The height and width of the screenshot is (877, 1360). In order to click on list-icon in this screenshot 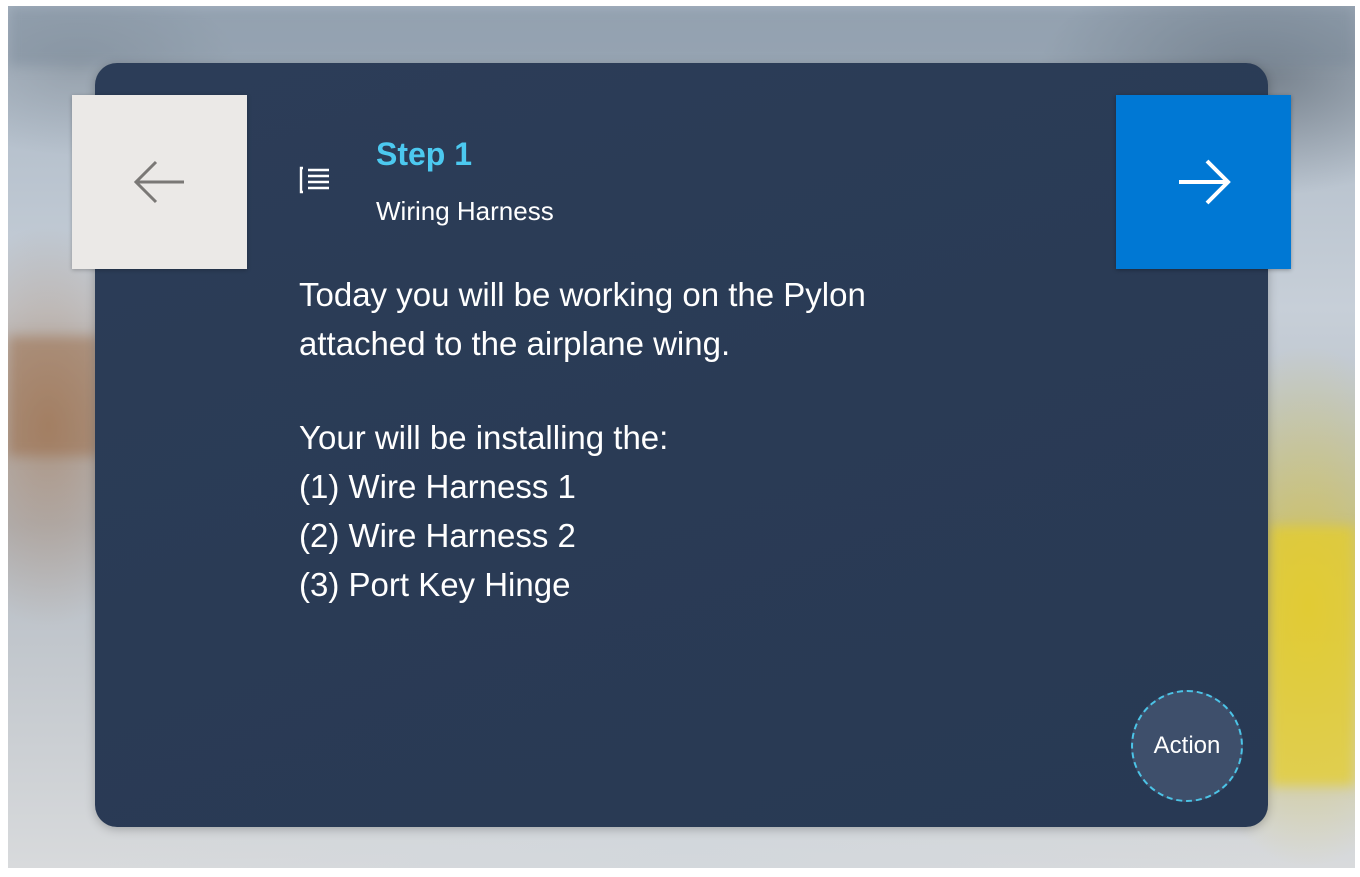, I will do `click(315, 180)`.